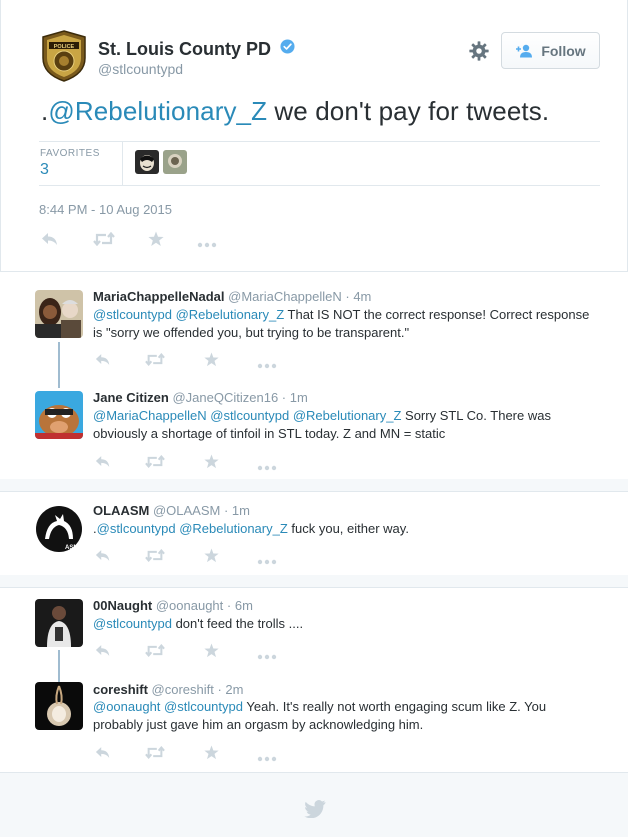 This screenshot has height=837, width=628. Describe the element at coordinates (189, 605) in the screenshot. I see `reply-author-handle: @oonaught` at that location.